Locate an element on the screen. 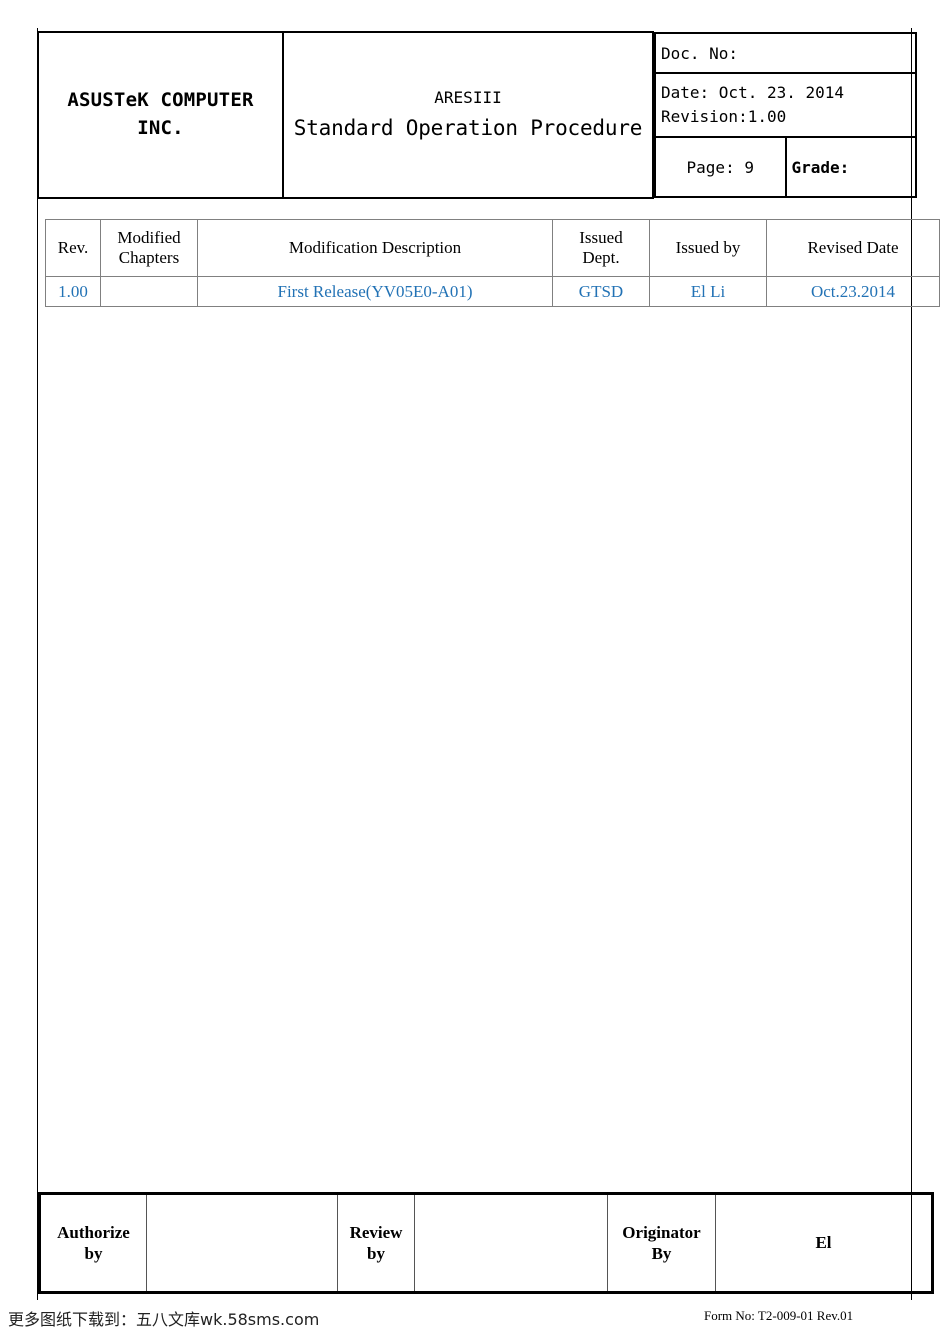  column-header-issued-dept-l2: Dept. is located at coordinates (601, 257).